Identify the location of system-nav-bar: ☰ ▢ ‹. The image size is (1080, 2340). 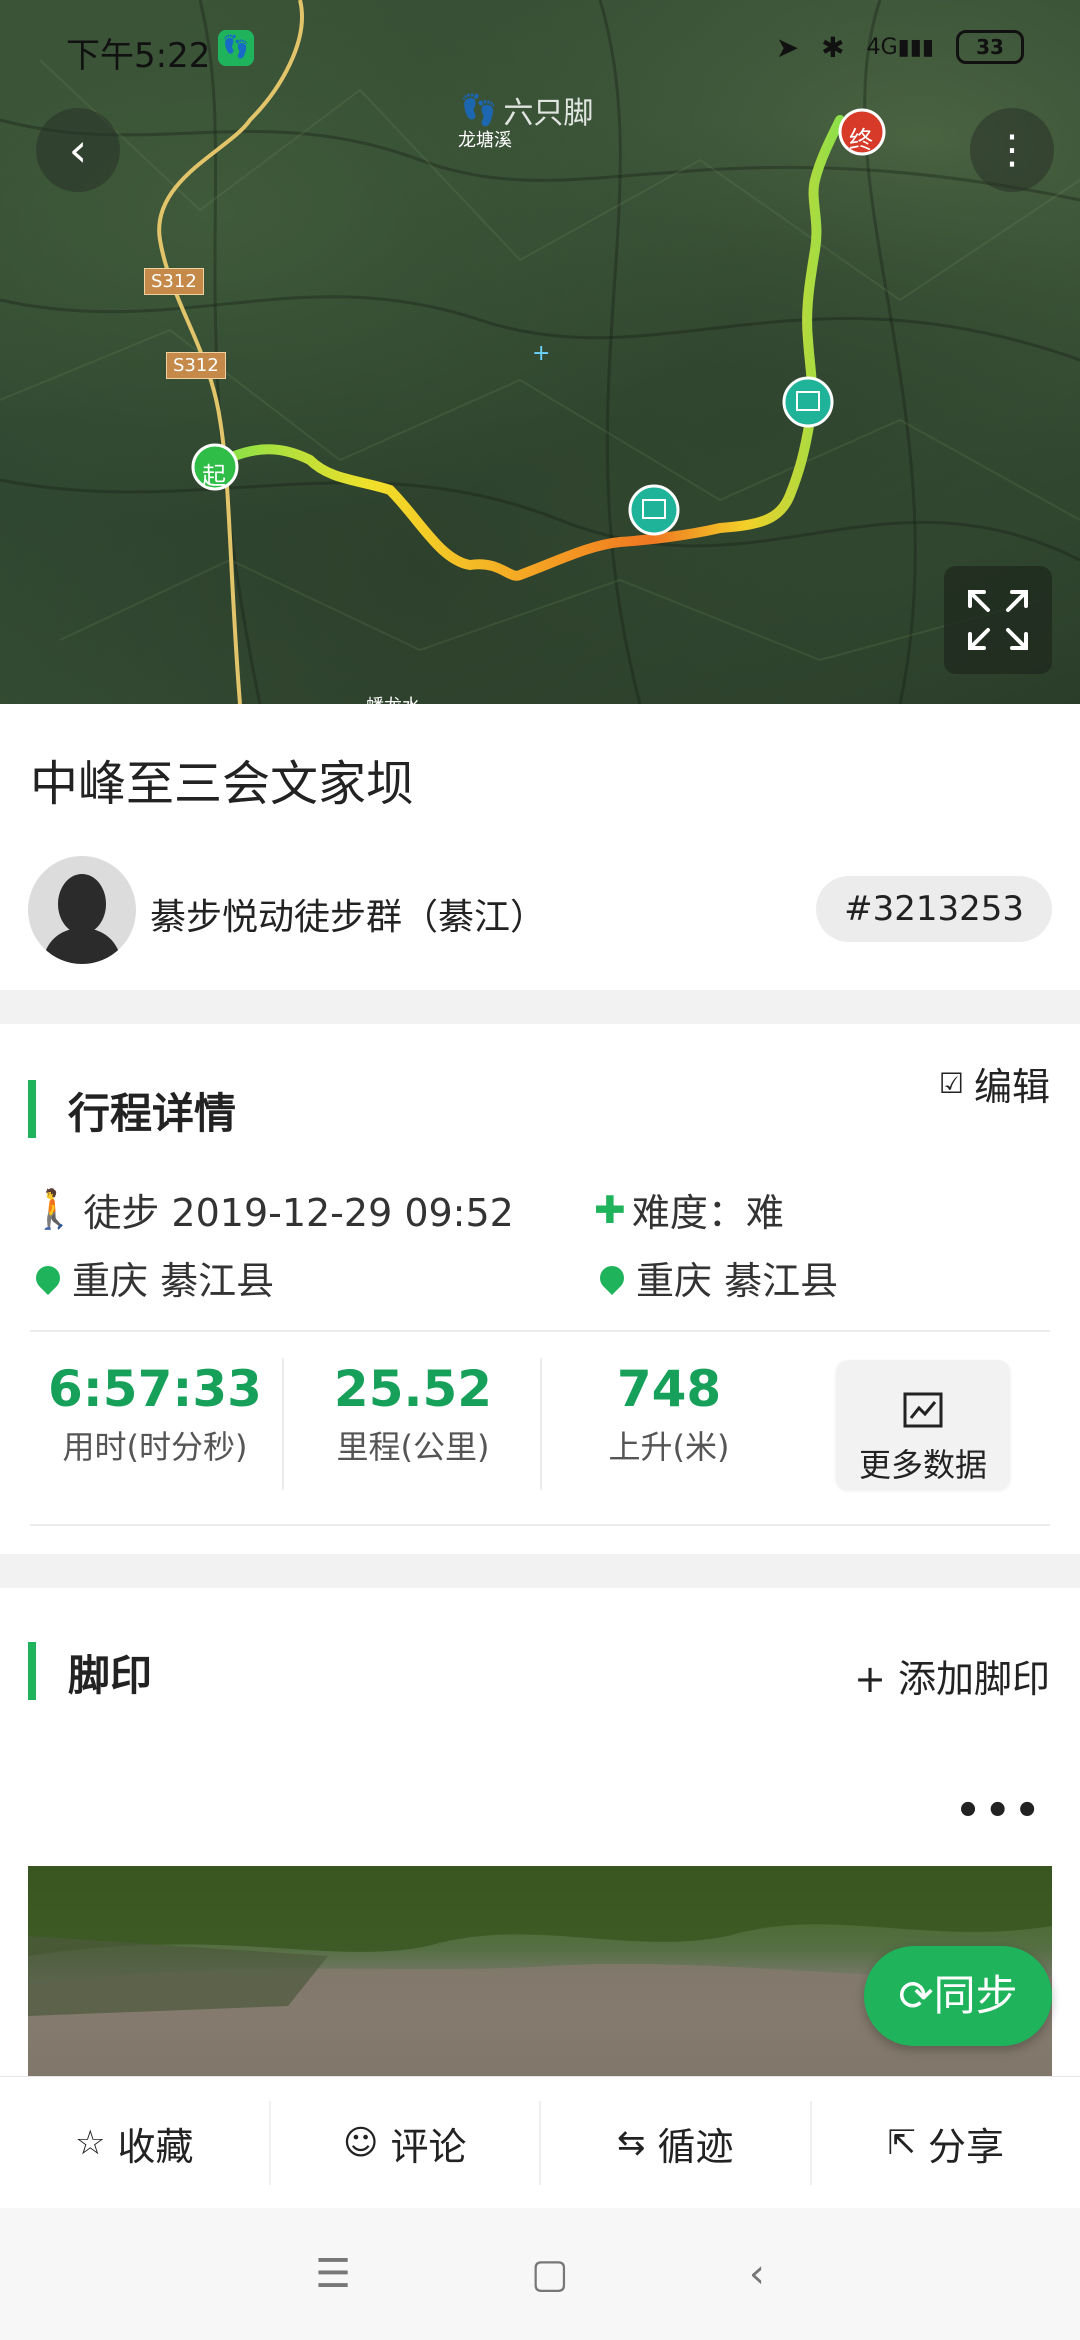
(540, 2274).